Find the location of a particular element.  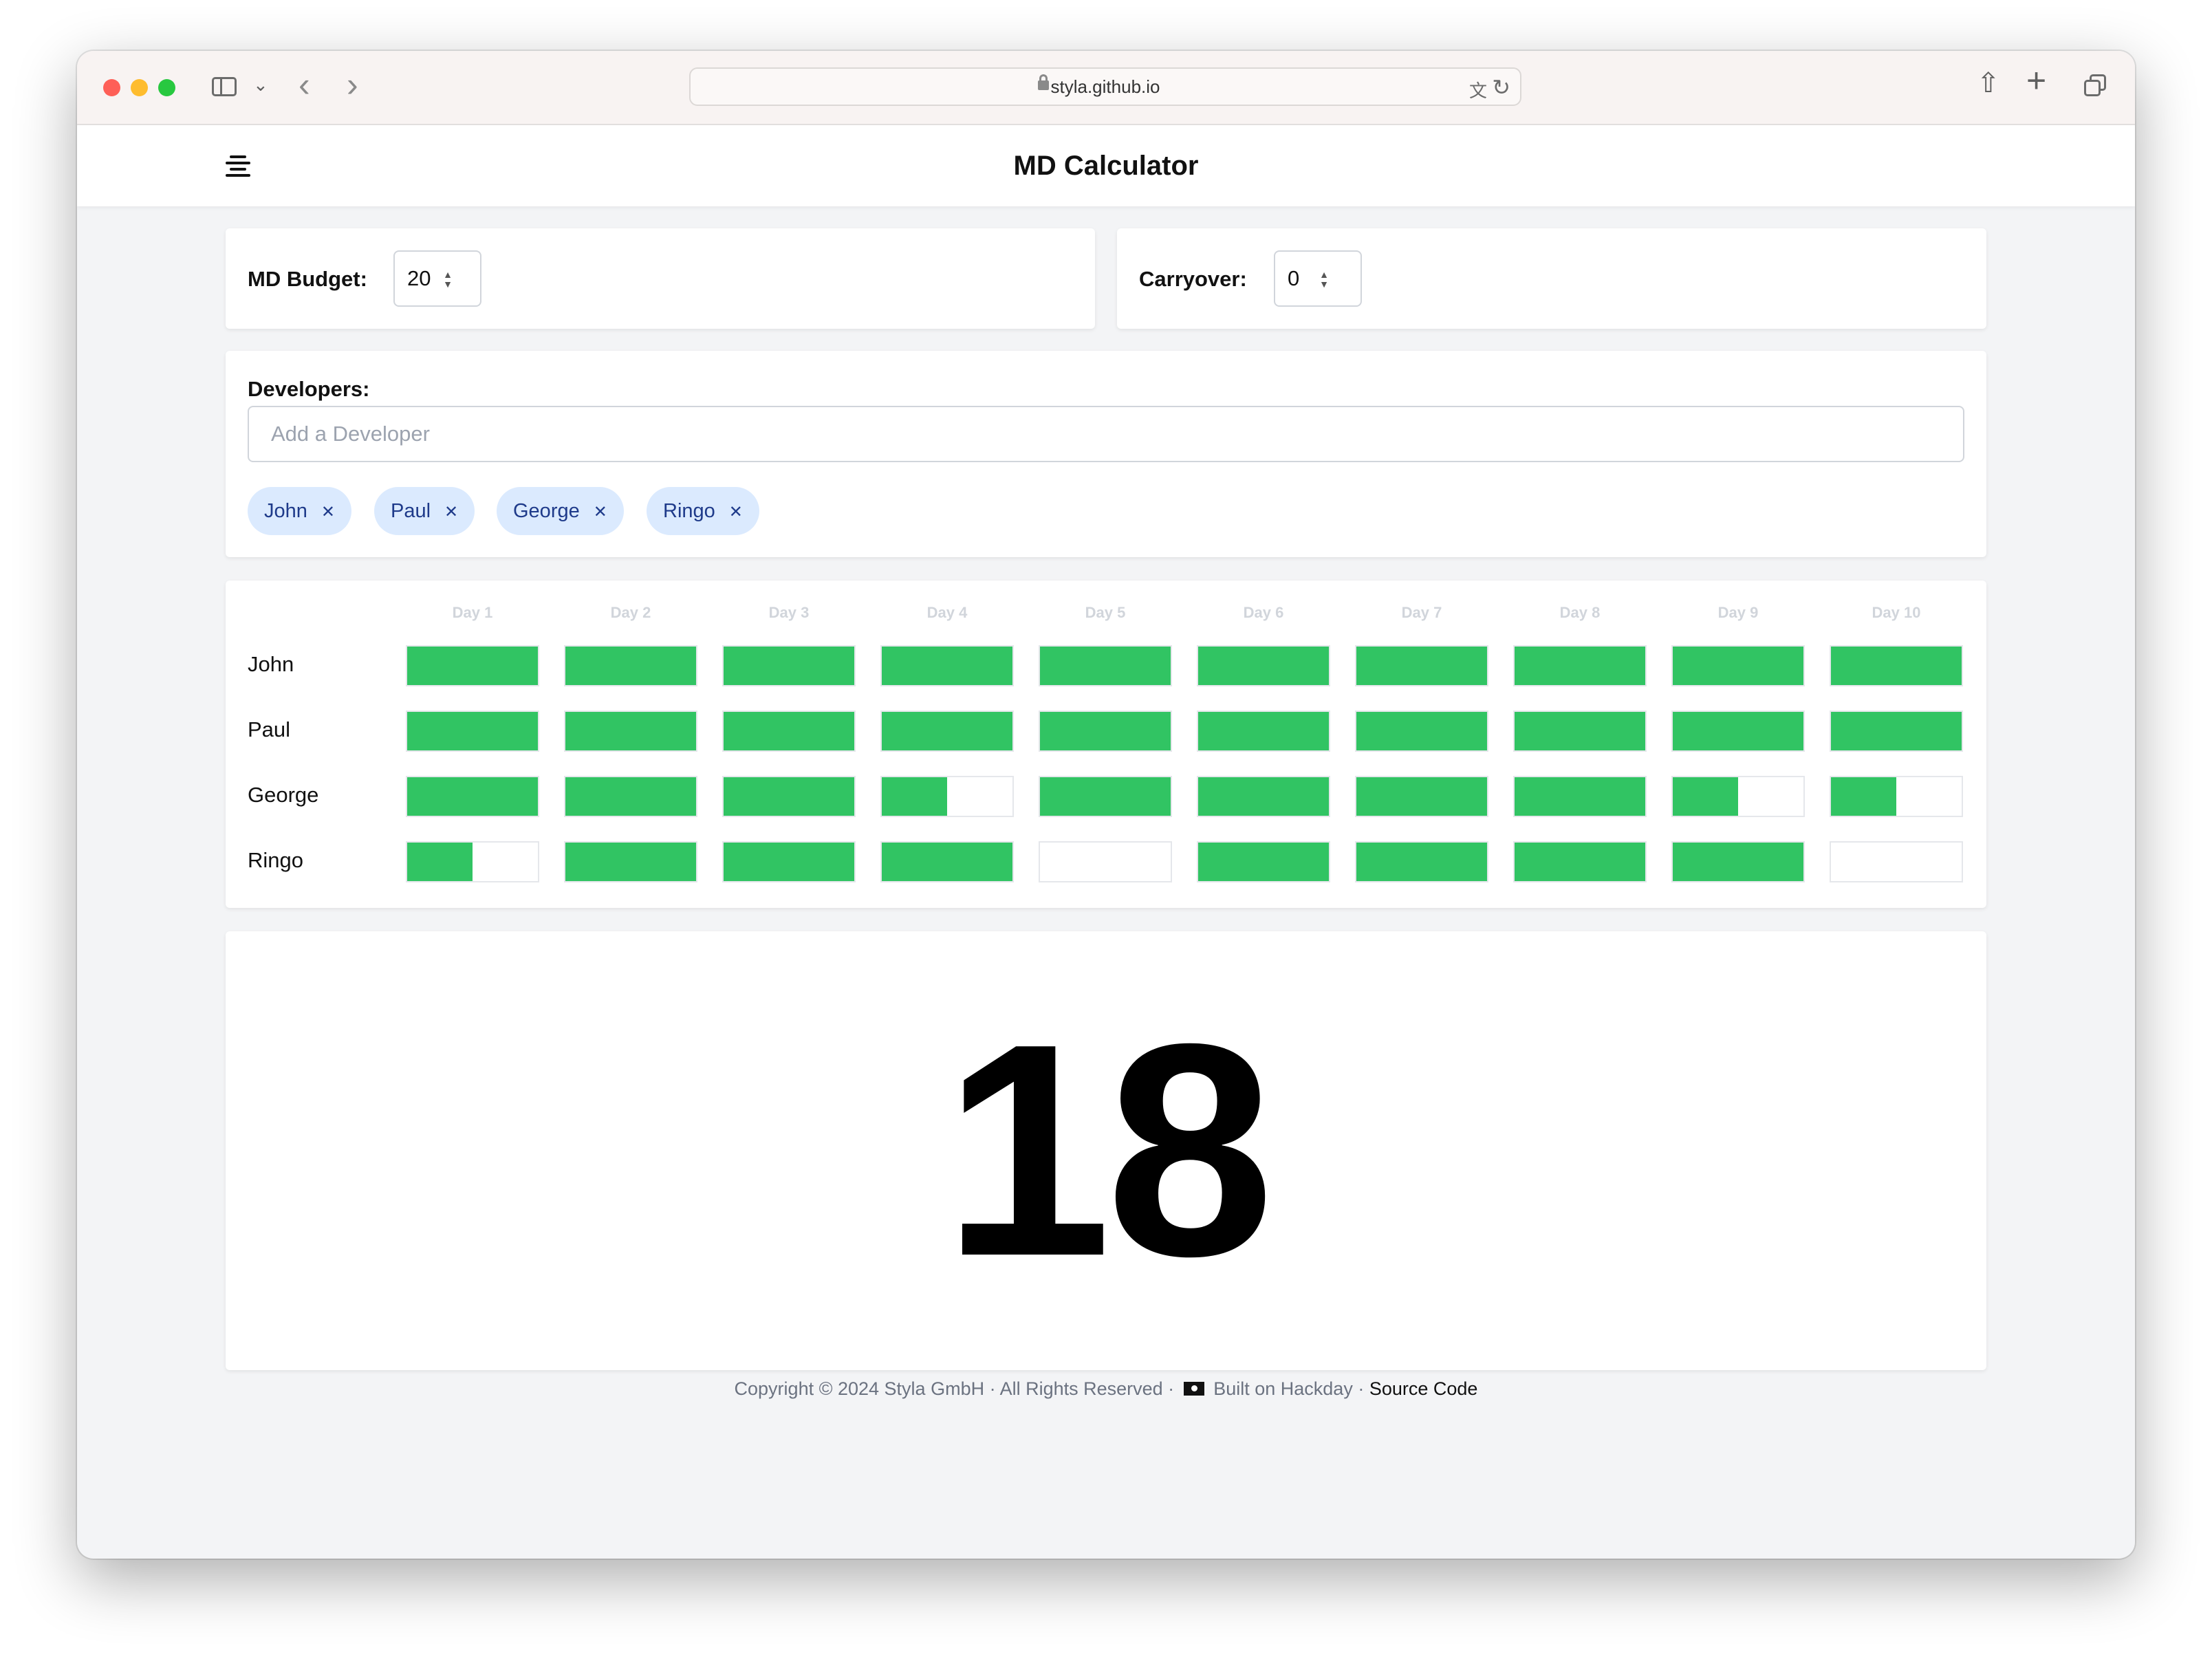

day-header: Day 2 is located at coordinates (630, 612).